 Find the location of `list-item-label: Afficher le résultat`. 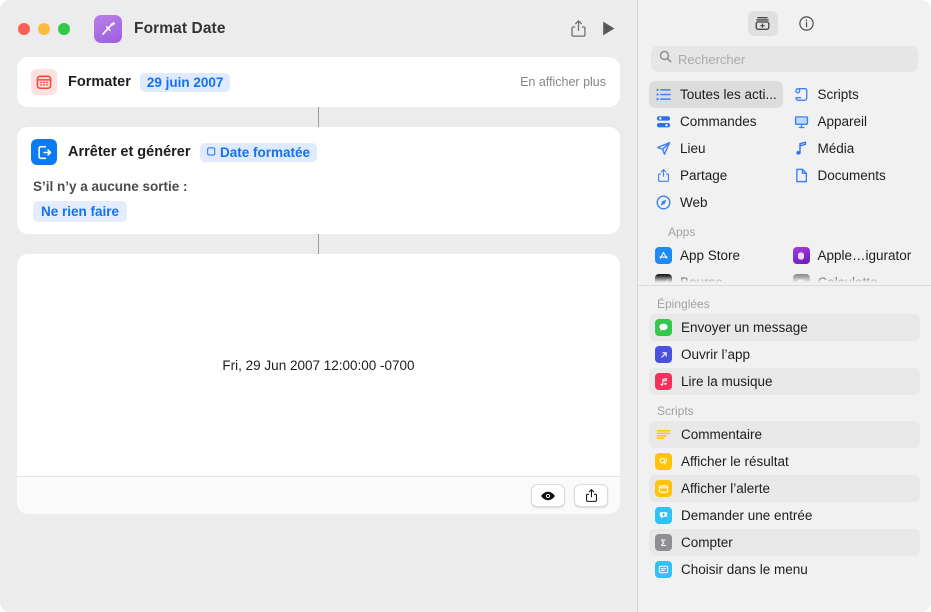

list-item-label: Afficher le résultat is located at coordinates (735, 461).